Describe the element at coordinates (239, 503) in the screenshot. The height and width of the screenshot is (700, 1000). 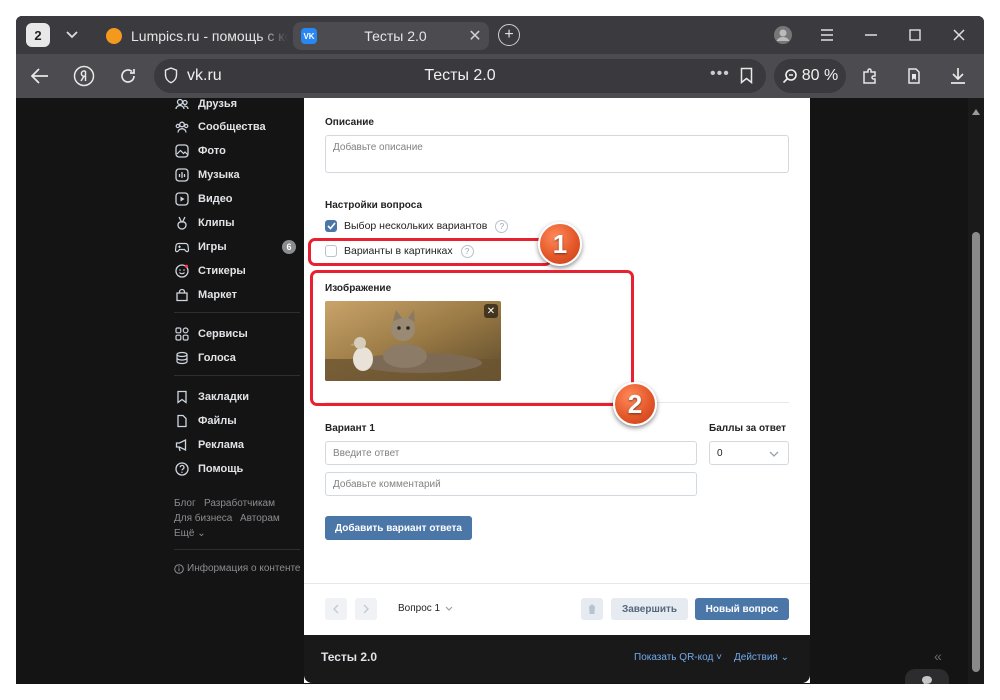
I see `footer-link-developers: Разработчикам` at that location.